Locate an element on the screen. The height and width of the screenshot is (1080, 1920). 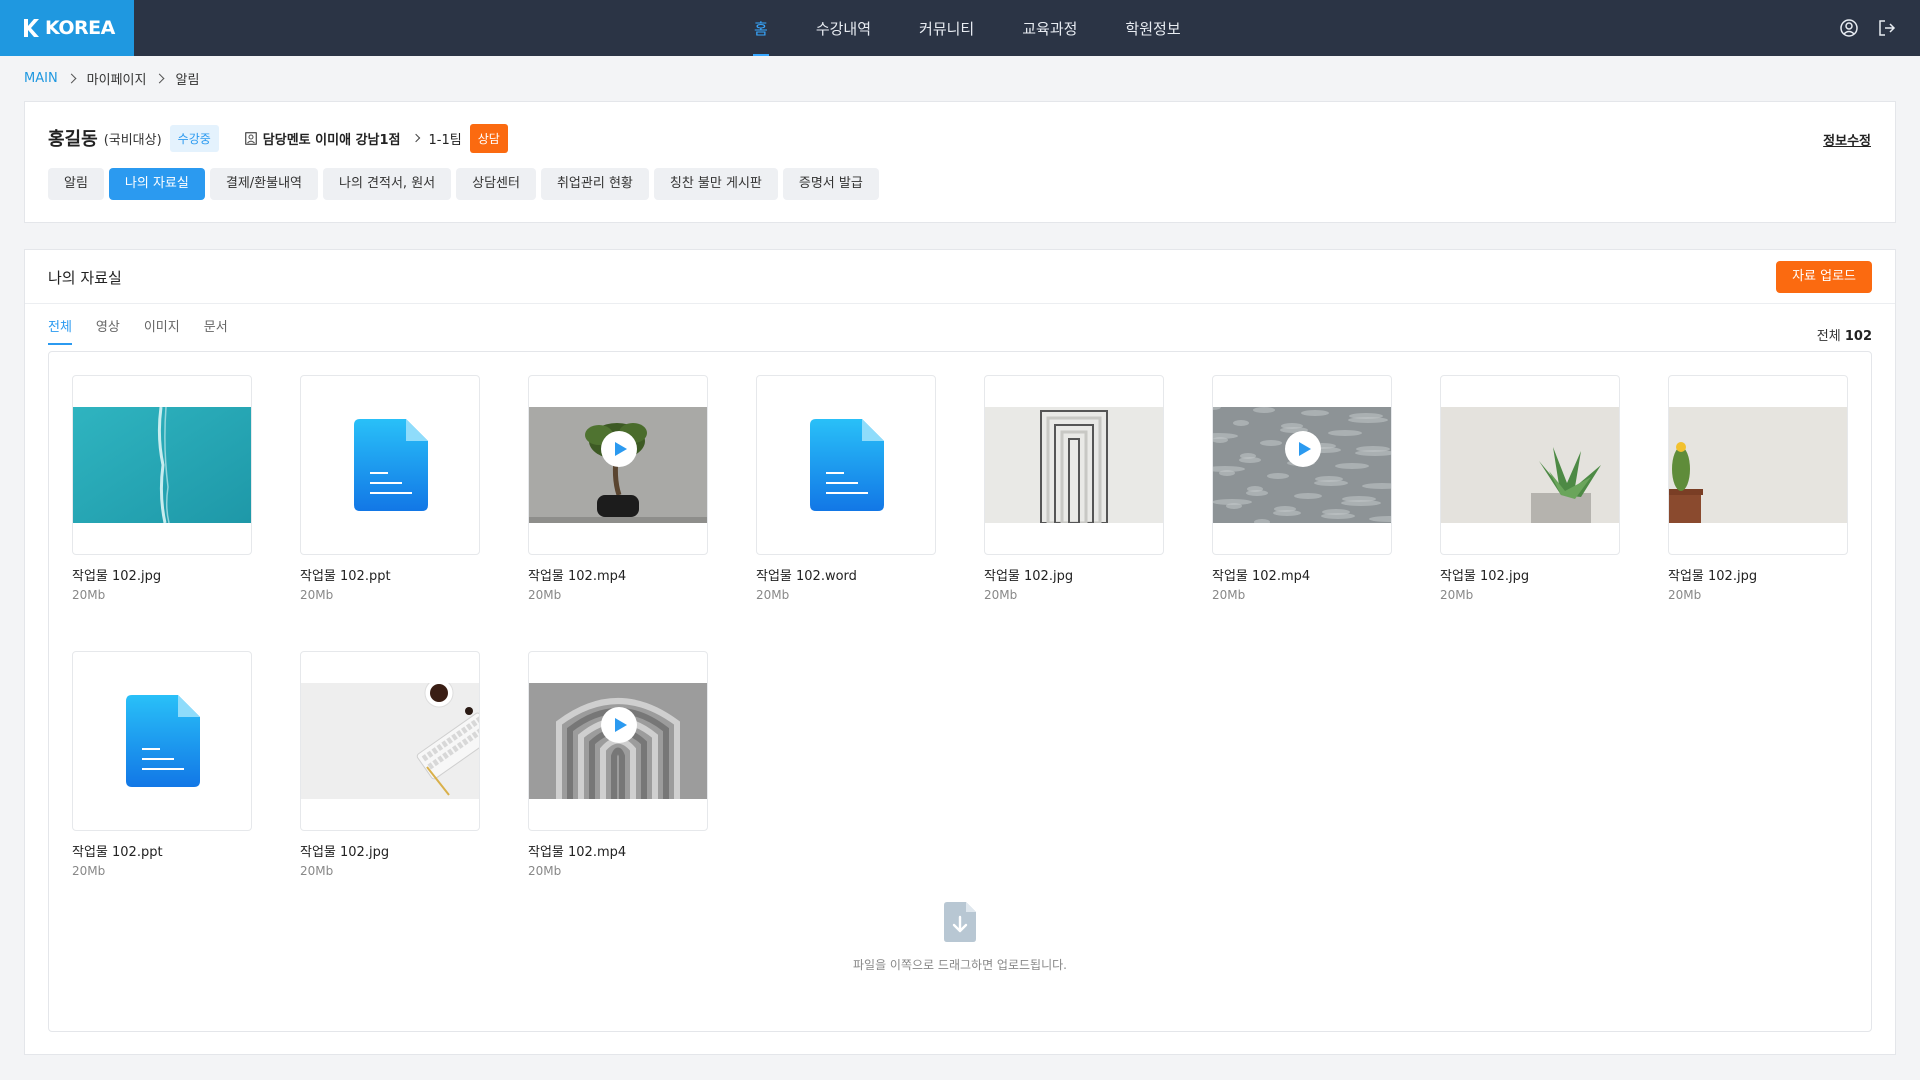
file-name: 작업물 102.word is located at coordinates (806, 576).